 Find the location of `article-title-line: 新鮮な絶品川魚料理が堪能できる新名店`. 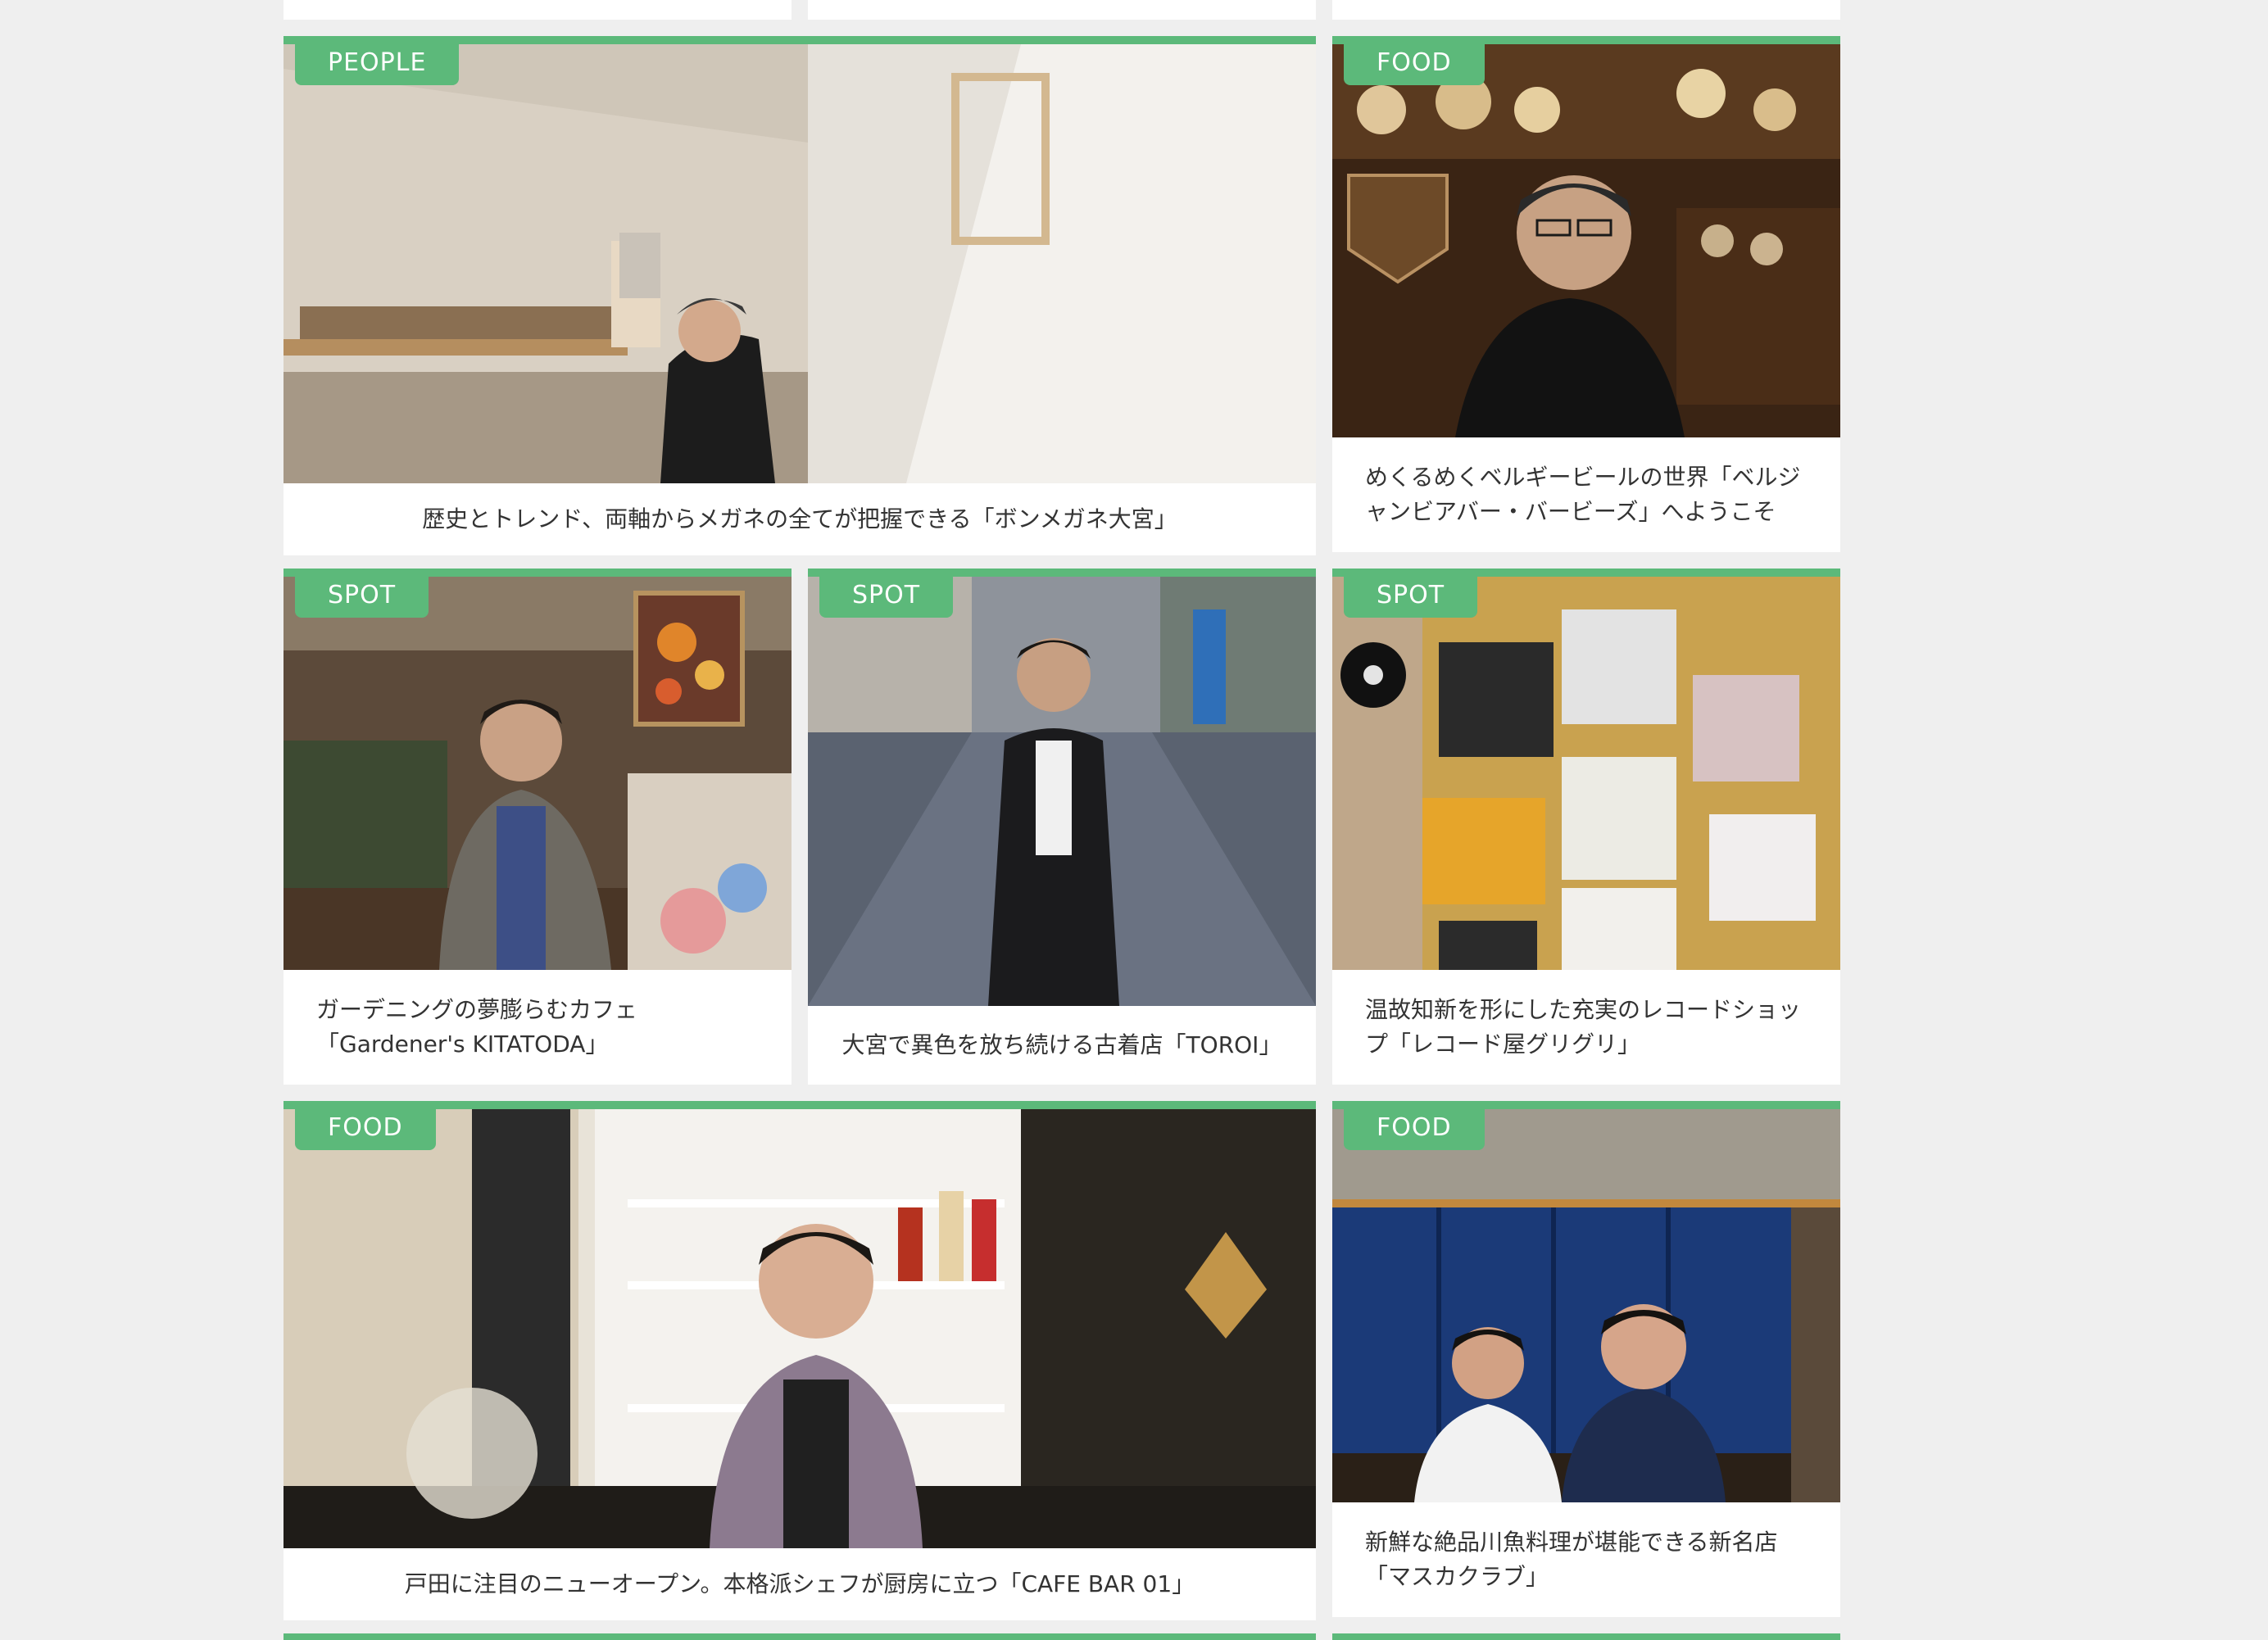

article-title-line: 新鮮な絶品川魚料理が堪能できる新名店 is located at coordinates (1571, 1542).